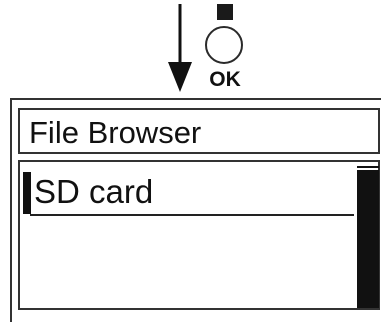 The image size is (381, 322). I want to click on button-circle-icon, so click(224, 45).